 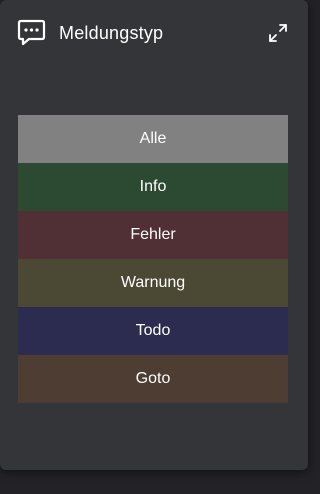 I want to click on panel-header: Meldungstyp, so click(x=154, y=33).